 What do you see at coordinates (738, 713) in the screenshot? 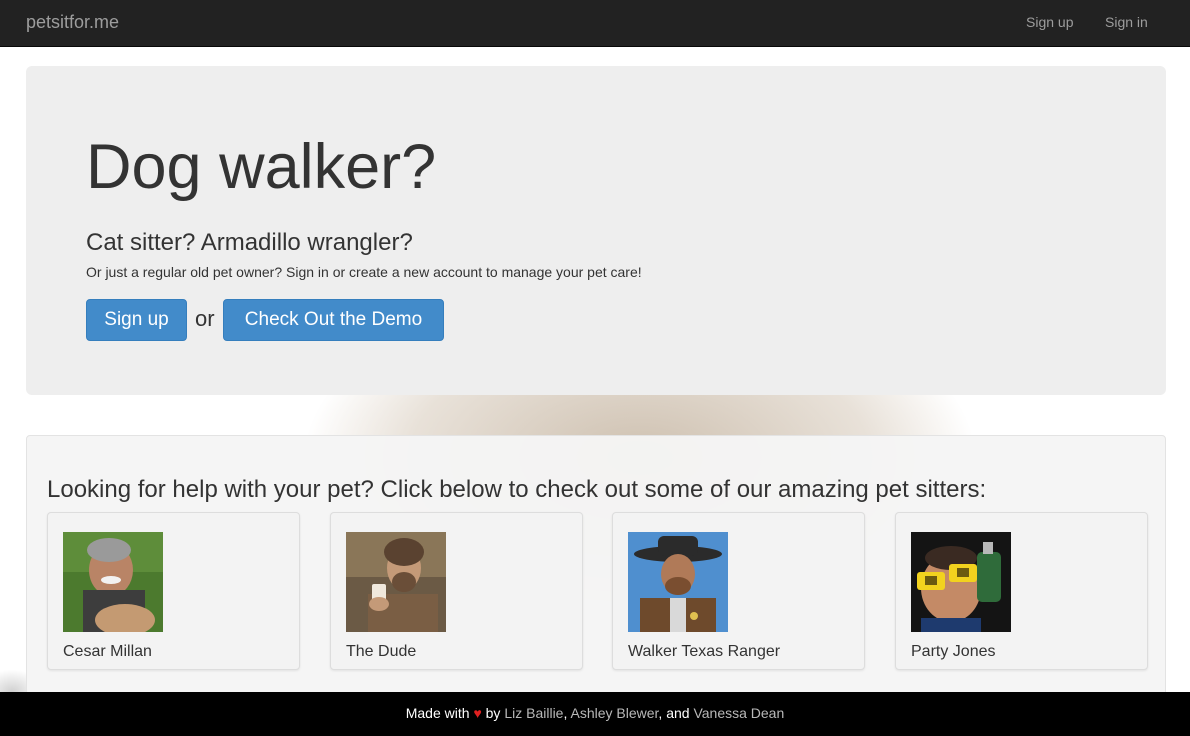
I see `author-link-vanessa-dean: Vanessa Dean` at bounding box center [738, 713].